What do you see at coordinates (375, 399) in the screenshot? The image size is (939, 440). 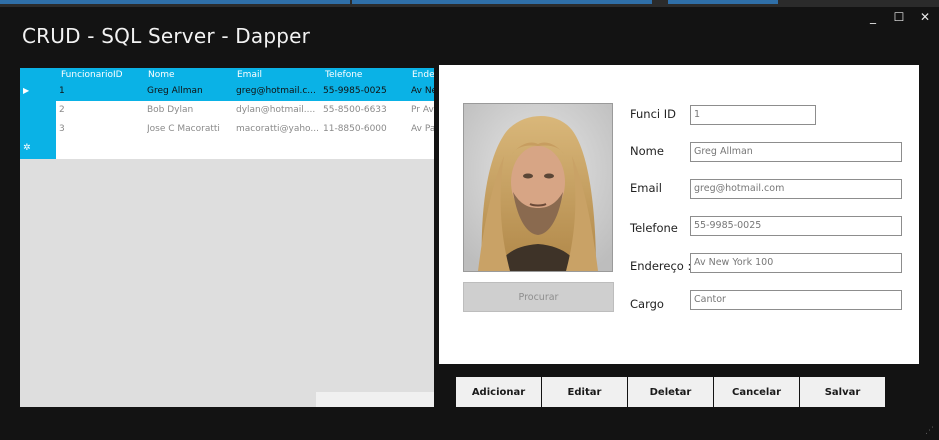 I see `horizontal-scrollbar` at bounding box center [375, 399].